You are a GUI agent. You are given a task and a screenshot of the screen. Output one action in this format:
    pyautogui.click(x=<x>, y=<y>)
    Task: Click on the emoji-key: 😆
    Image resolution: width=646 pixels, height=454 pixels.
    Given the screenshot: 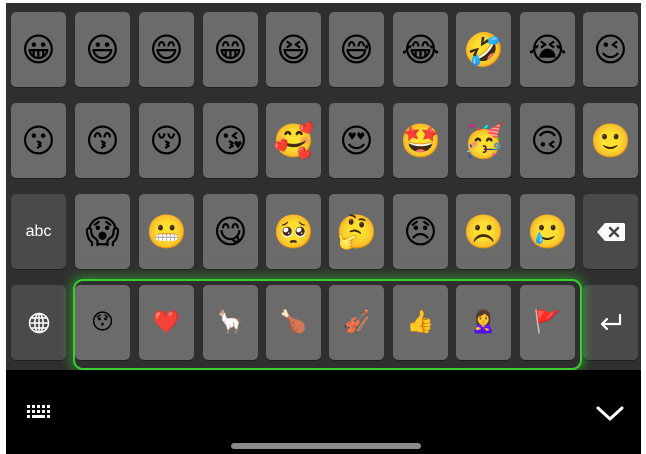 What is the action you would take?
    pyautogui.click(x=293, y=49)
    